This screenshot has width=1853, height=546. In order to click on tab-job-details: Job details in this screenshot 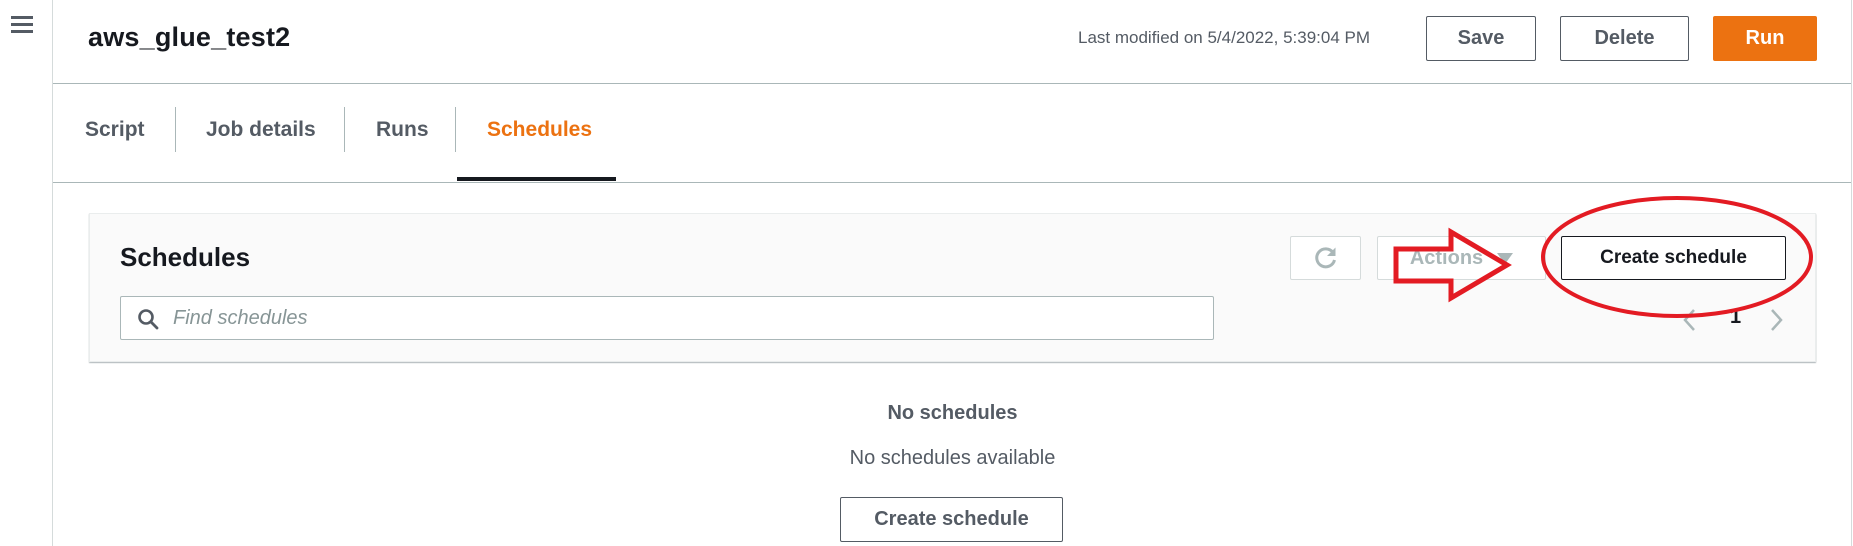, I will do `click(261, 130)`.